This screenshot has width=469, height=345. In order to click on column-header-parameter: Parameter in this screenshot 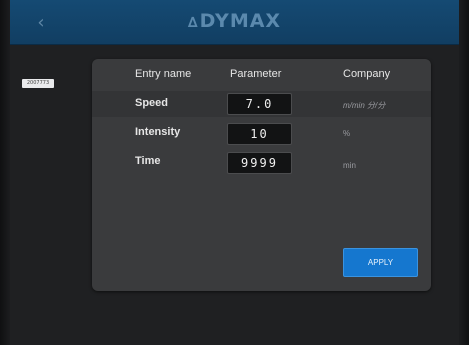, I will do `click(256, 74)`.